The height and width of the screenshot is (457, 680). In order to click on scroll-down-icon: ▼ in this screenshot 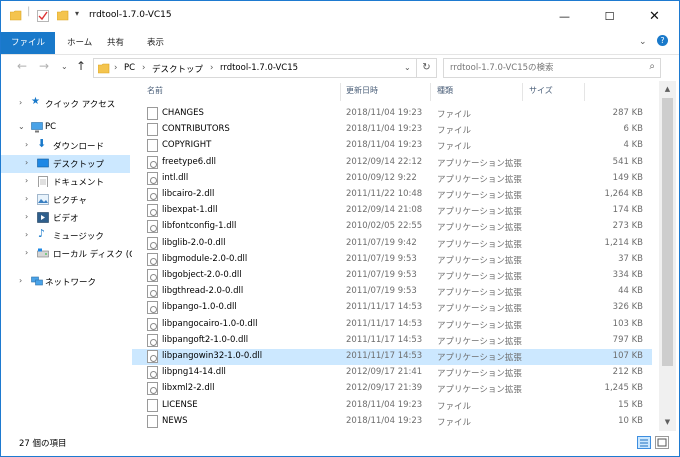, I will do `click(667, 422)`.